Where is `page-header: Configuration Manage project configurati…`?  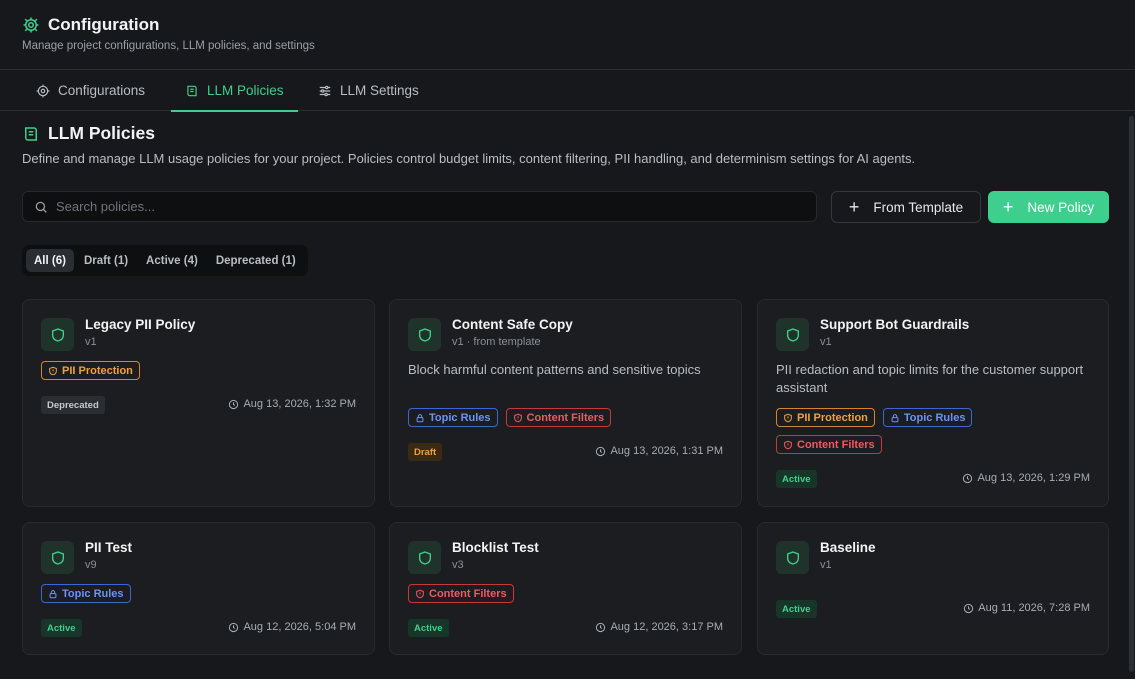
page-header: Configuration Manage project configurati… is located at coordinates (567, 35).